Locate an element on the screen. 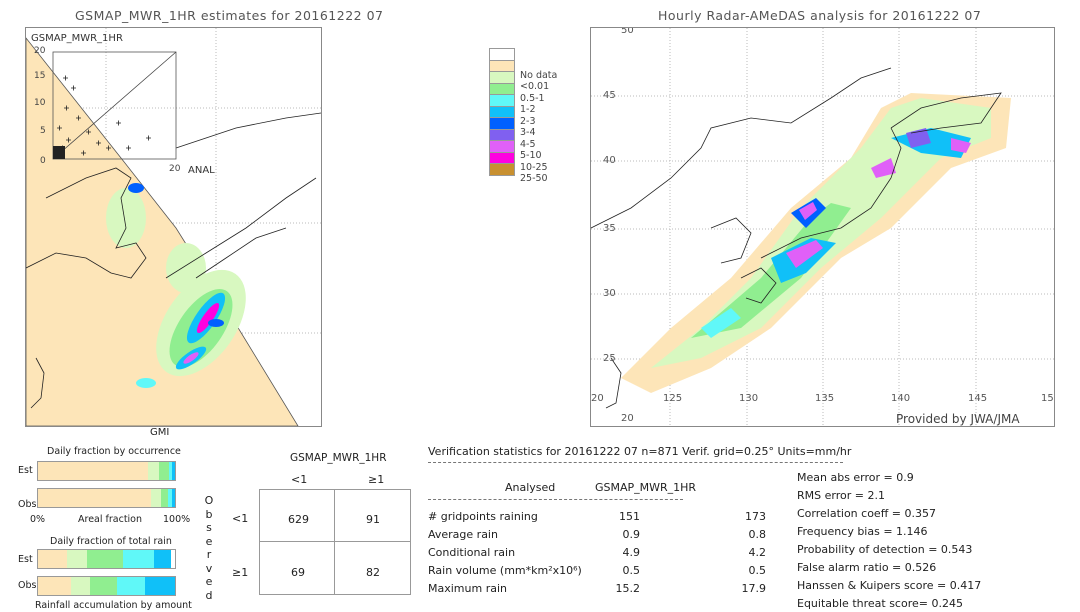  legend-swatch is located at coordinates (502, 169).